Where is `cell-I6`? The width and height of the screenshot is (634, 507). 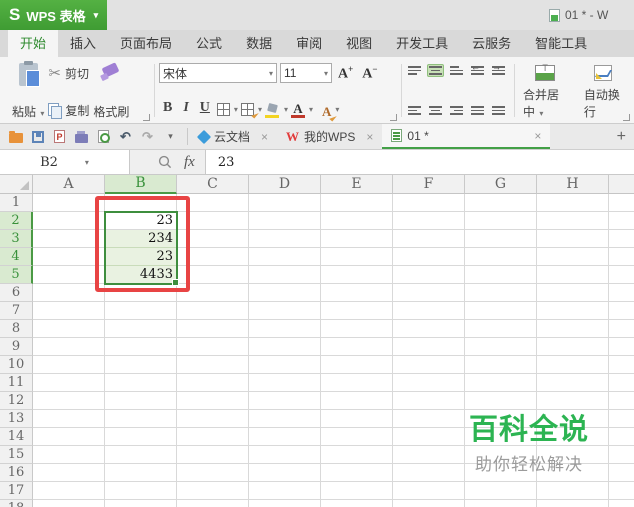
cell-I6 is located at coordinates (621, 293).